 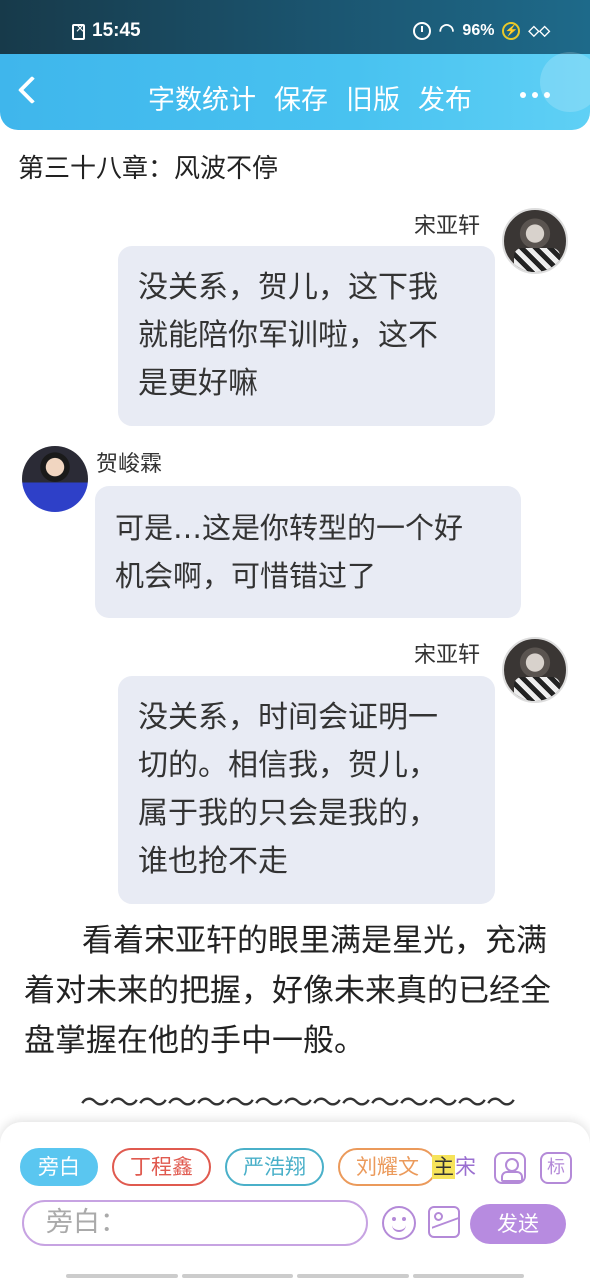 What do you see at coordinates (387, 1167) in the screenshot?
I see `role-chip: 刘耀文` at bounding box center [387, 1167].